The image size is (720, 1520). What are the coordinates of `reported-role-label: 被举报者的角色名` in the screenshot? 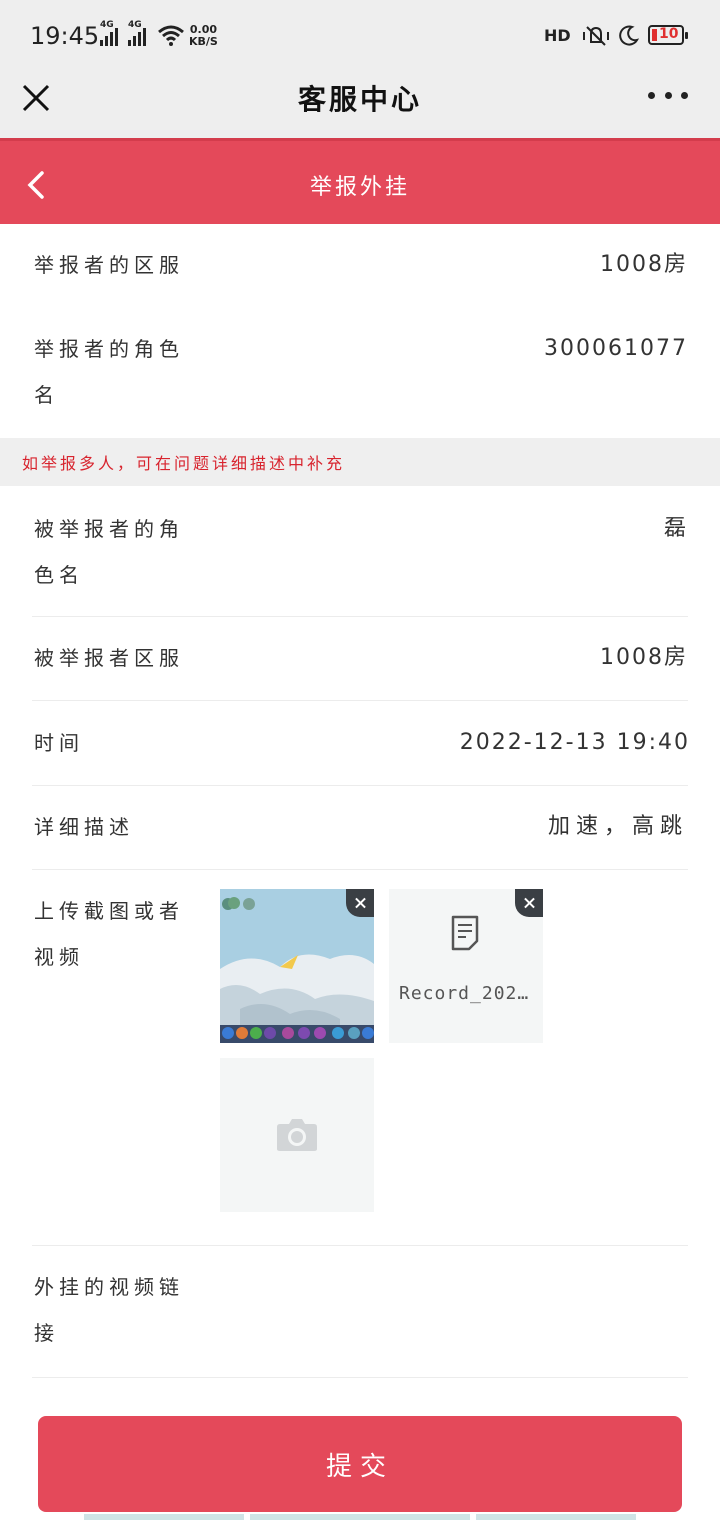 It's located at (109, 552).